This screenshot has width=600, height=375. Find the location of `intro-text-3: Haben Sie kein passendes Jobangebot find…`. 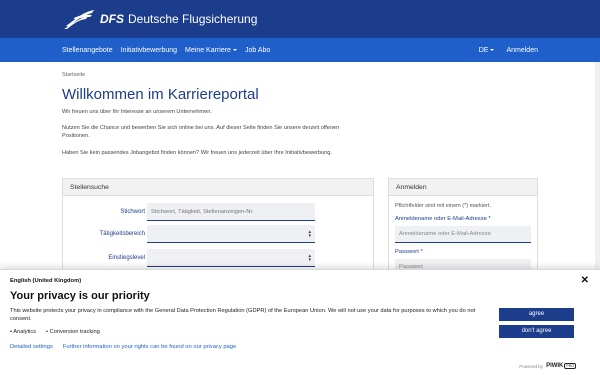

intro-text-3: Haben Sie kein passendes Jobangebot find… is located at coordinates (197, 153).